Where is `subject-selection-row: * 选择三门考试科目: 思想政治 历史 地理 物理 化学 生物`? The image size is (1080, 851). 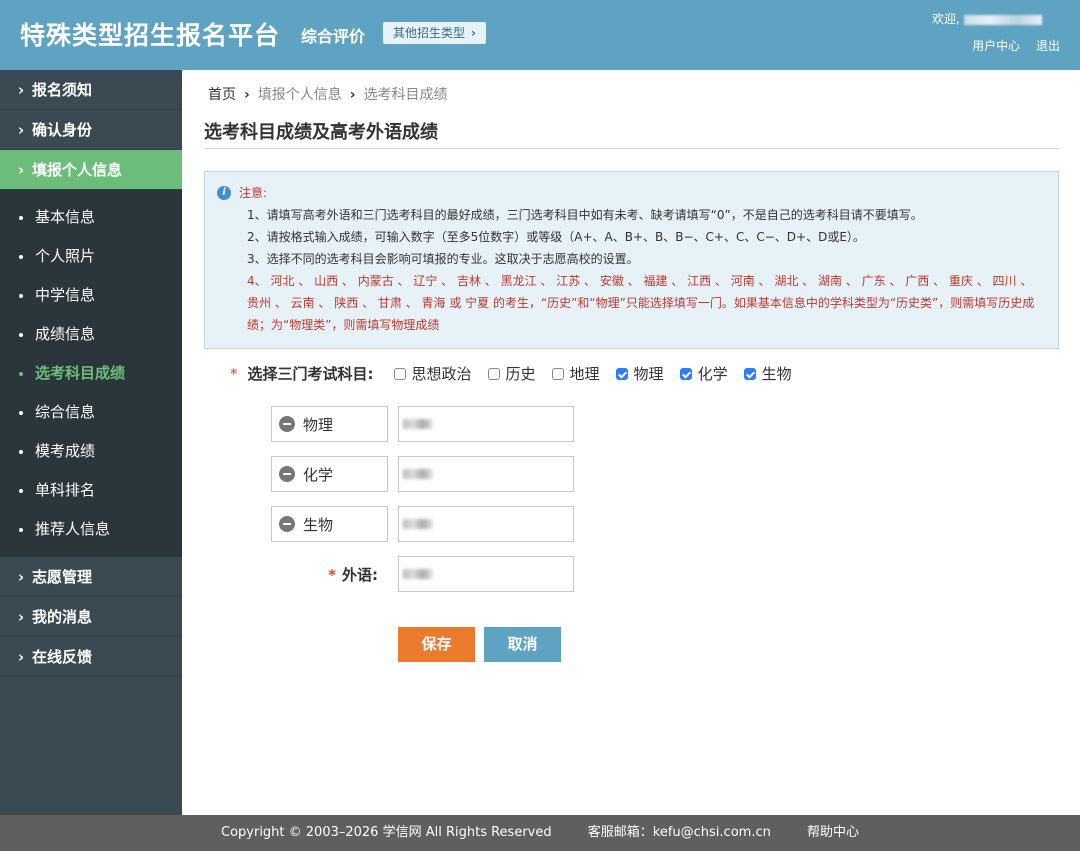 subject-selection-row: * 选择三门考试科目: 思想政治 历史 地理 物理 化学 生物 is located at coordinates (519, 373).